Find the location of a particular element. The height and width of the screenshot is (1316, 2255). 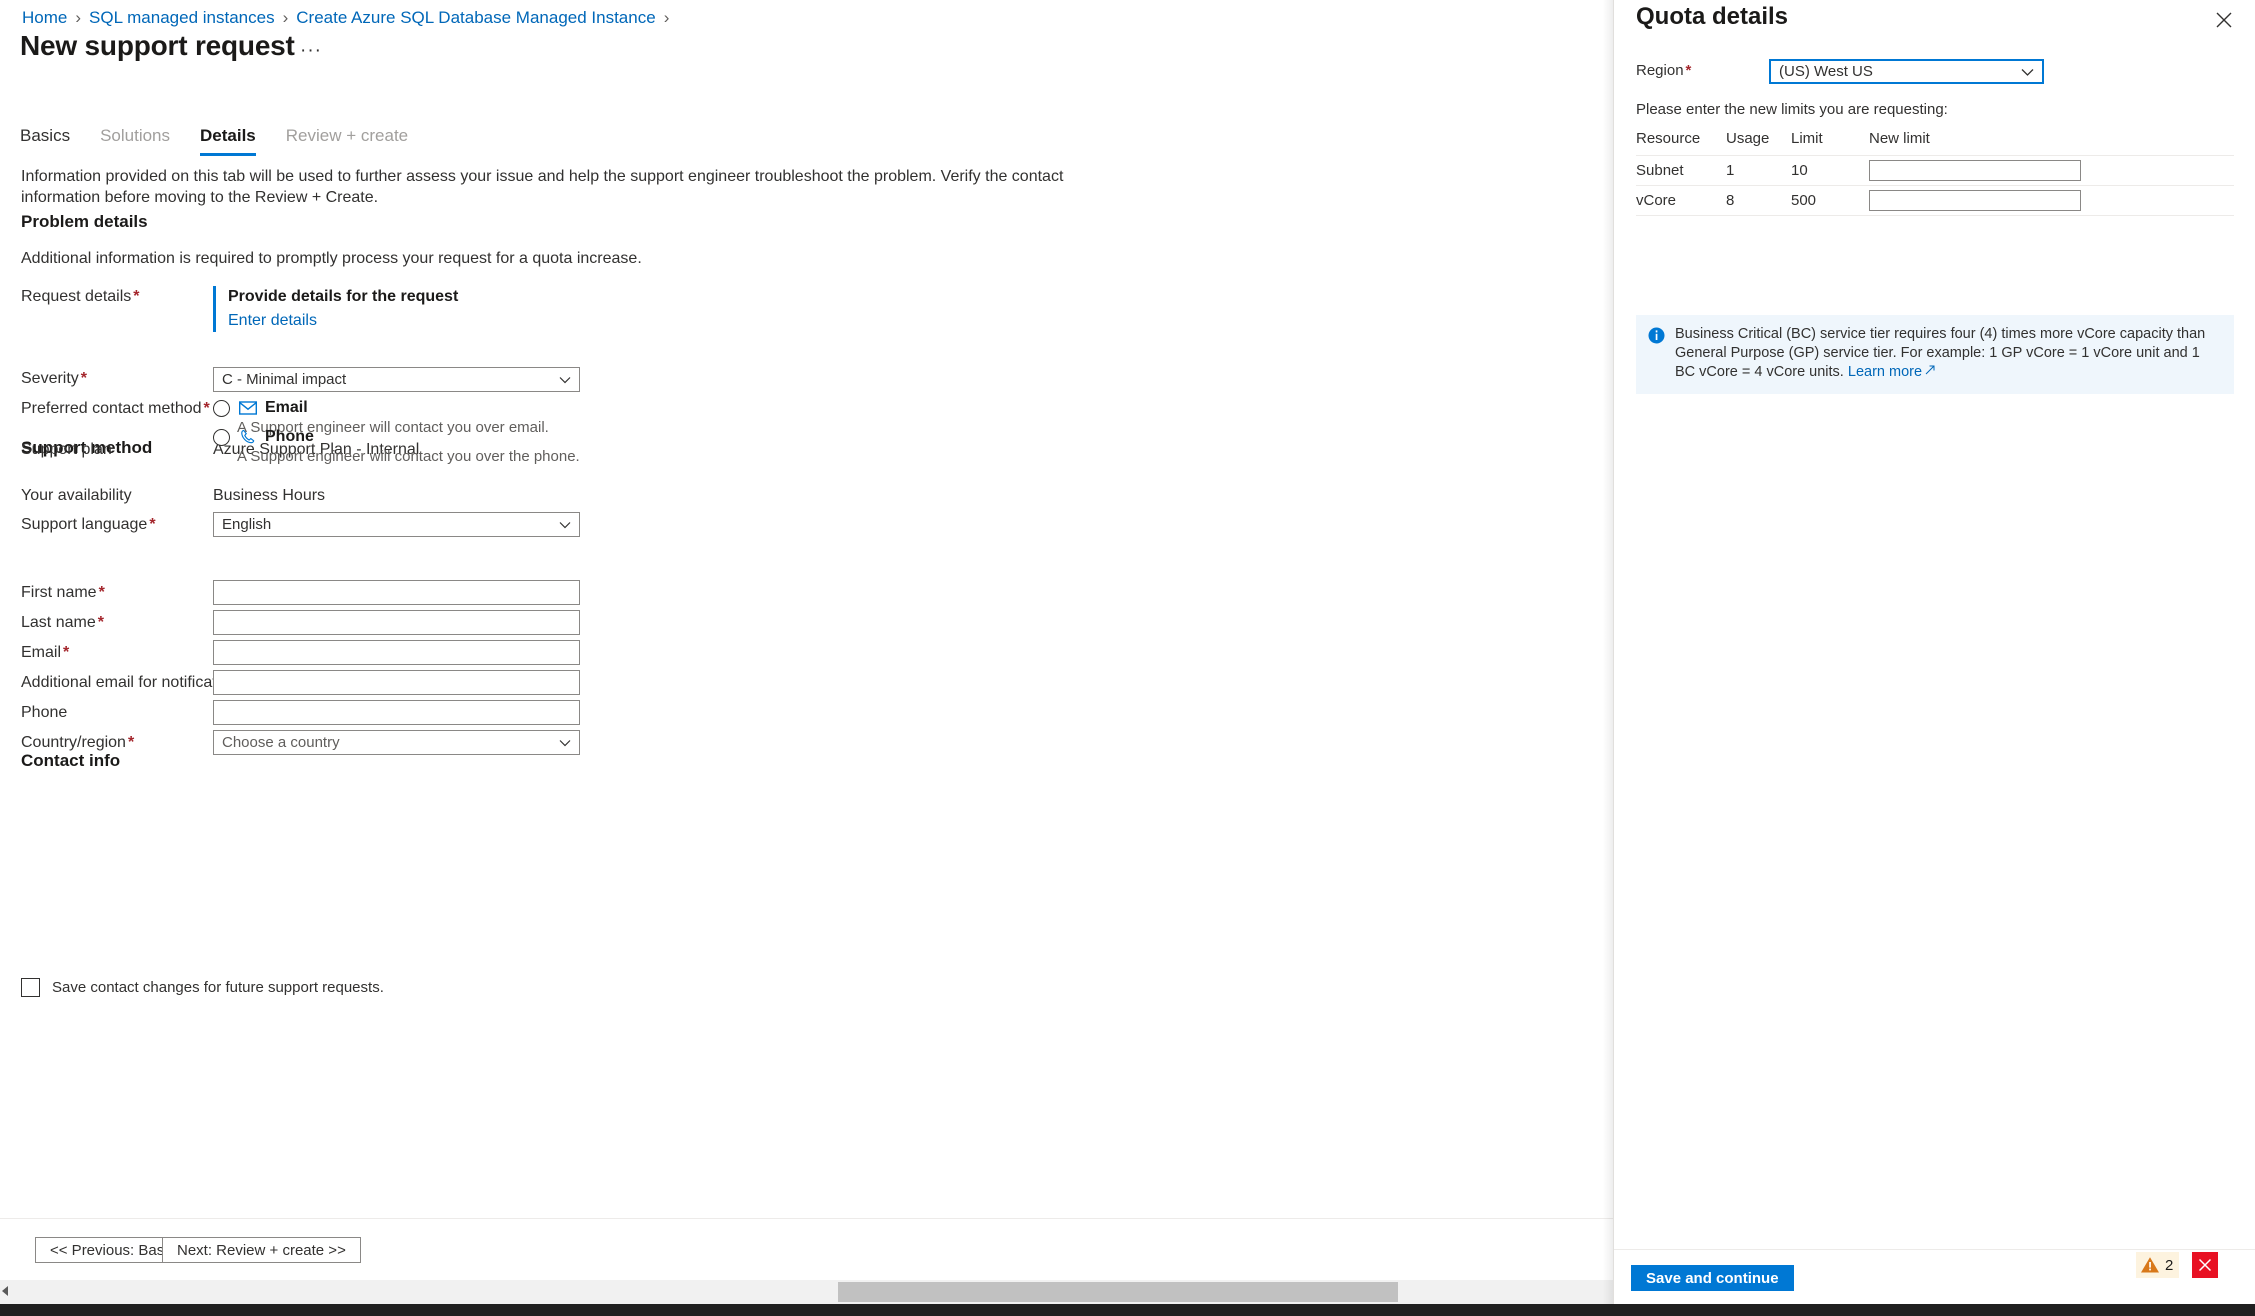

region-label-text: Region is located at coordinates (1660, 70).